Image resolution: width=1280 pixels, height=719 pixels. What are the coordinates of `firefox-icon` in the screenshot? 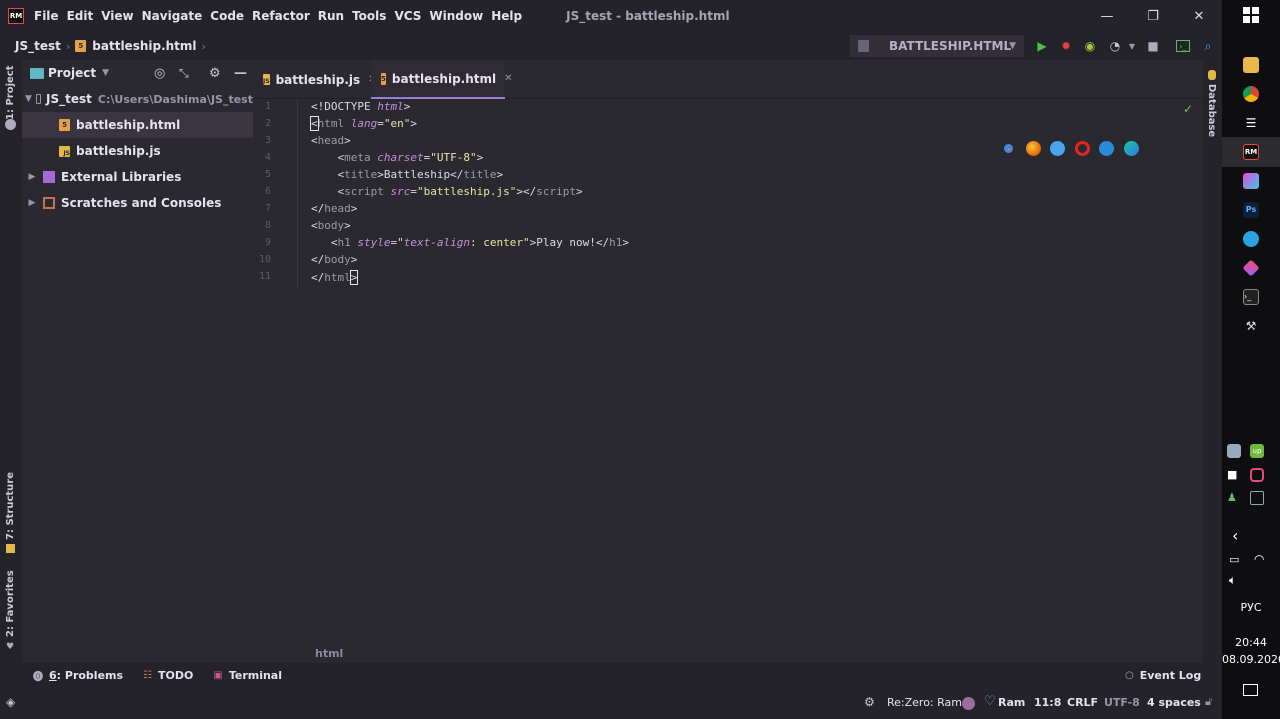 It's located at (1033, 148).